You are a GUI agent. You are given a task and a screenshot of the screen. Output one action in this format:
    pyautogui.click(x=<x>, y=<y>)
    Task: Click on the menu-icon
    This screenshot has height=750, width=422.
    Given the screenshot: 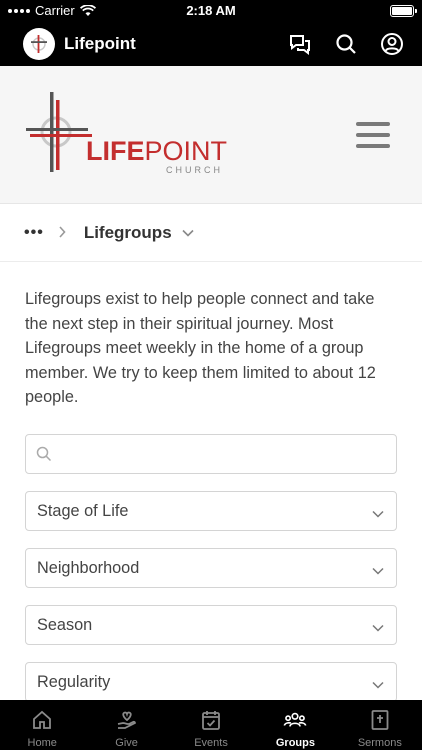 What is the action you would take?
    pyautogui.click(x=373, y=135)
    